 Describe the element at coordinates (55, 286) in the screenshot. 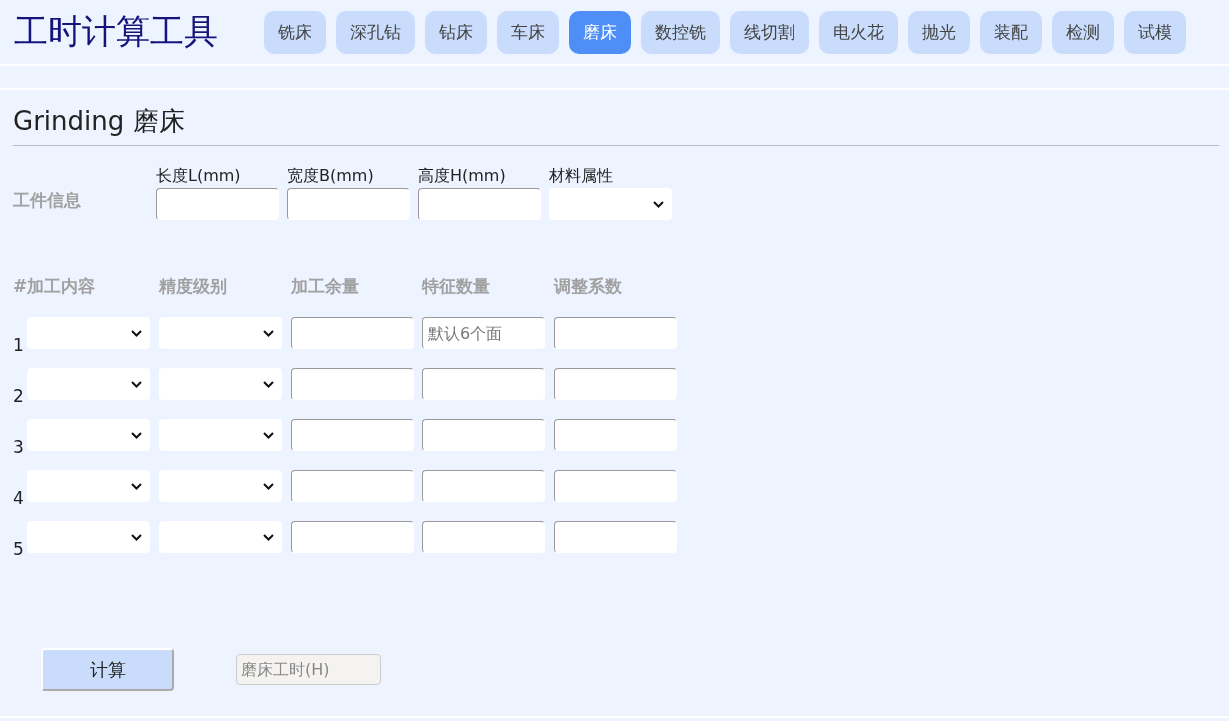

I see `column-header: #加工内容` at that location.